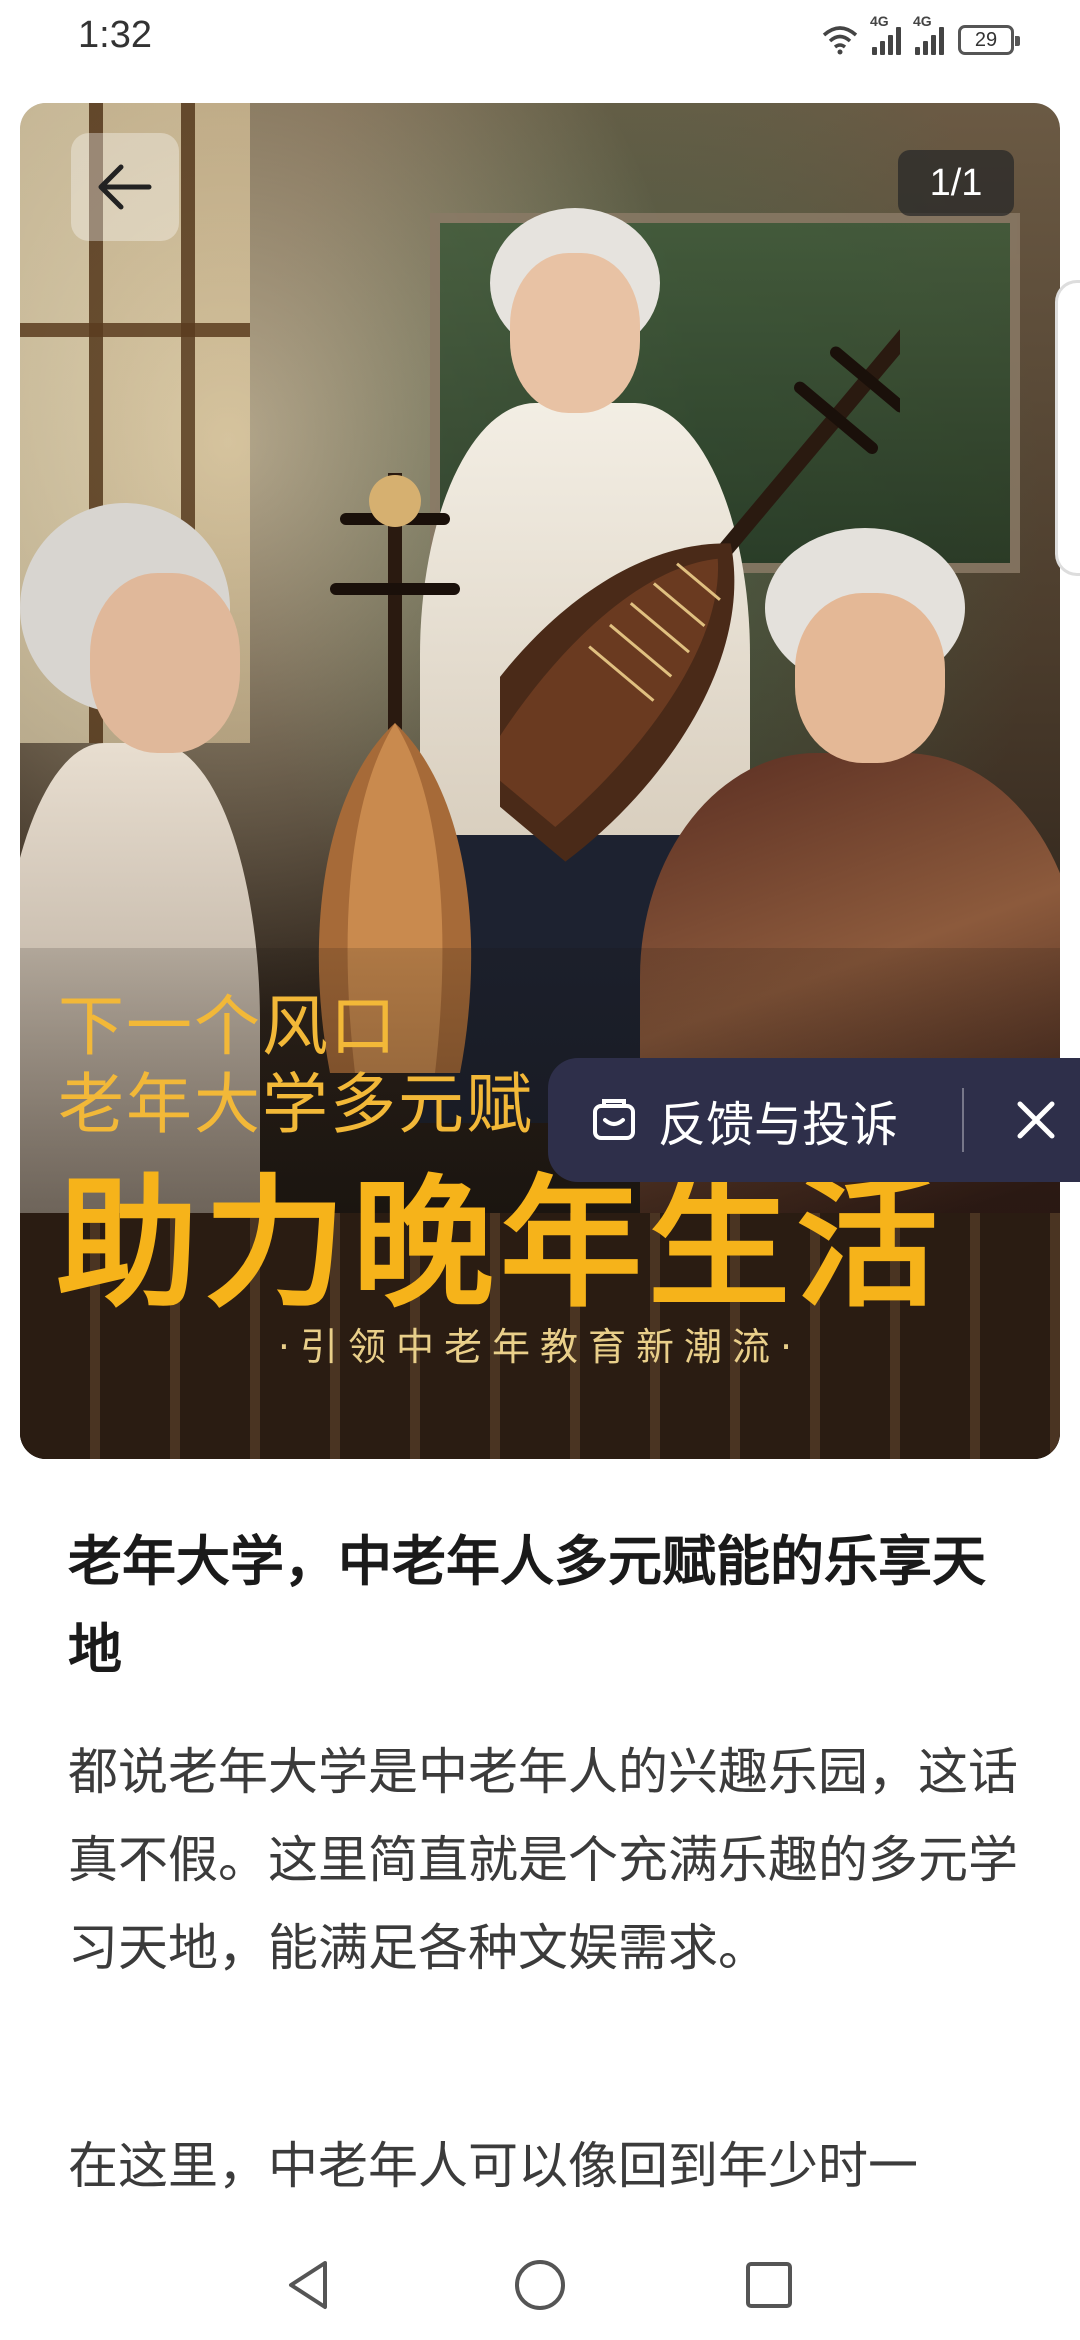  What do you see at coordinates (135, 330) in the screenshot?
I see `window-decoration` at bounding box center [135, 330].